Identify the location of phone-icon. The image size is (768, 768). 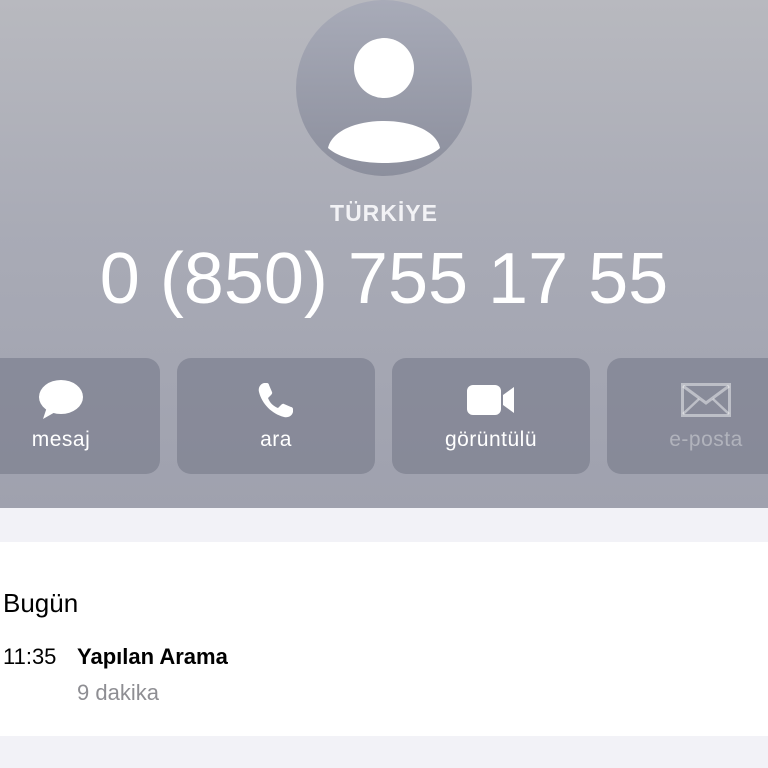
(275, 400).